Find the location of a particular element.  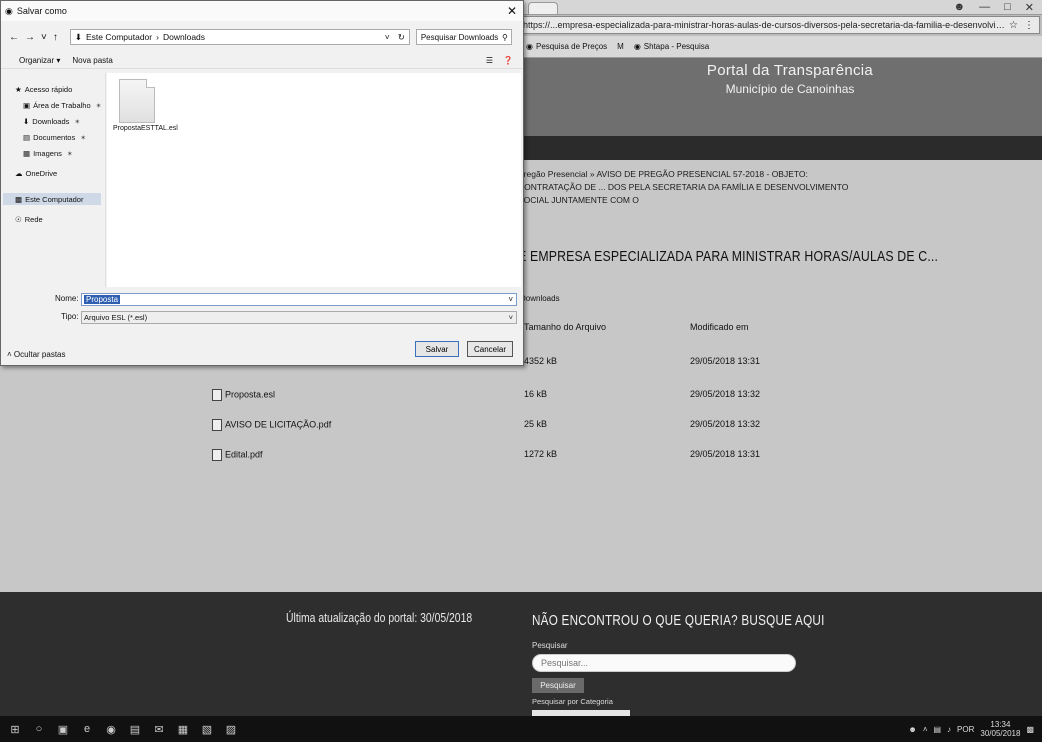

back-icon: ← is located at coordinates (14, 37).